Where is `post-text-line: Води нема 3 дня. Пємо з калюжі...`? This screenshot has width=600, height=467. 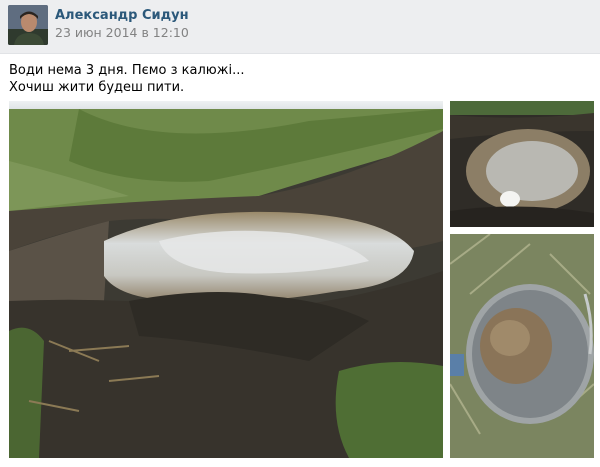 post-text-line: Води нема 3 дня. Пємо з калюжі... is located at coordinates (127, 70).